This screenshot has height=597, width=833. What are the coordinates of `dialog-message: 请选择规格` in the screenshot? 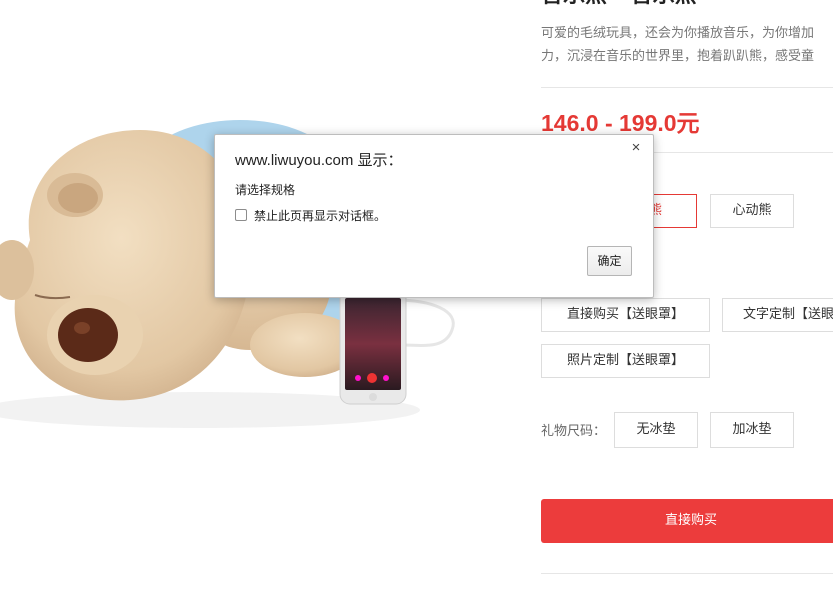 It's located at (265, 190).